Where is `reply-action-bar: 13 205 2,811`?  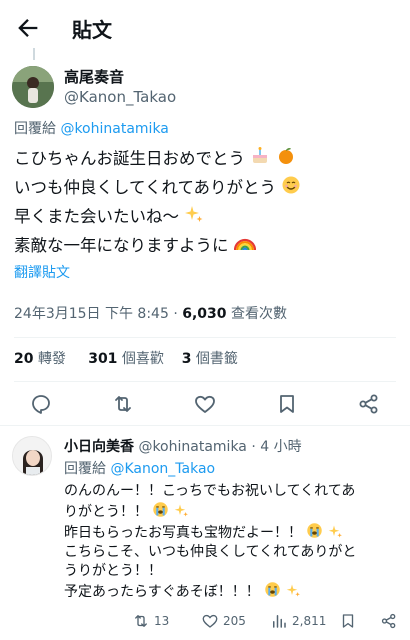 reply-action-bar: 13 205 2,811 is located at coordinates (234, 623).